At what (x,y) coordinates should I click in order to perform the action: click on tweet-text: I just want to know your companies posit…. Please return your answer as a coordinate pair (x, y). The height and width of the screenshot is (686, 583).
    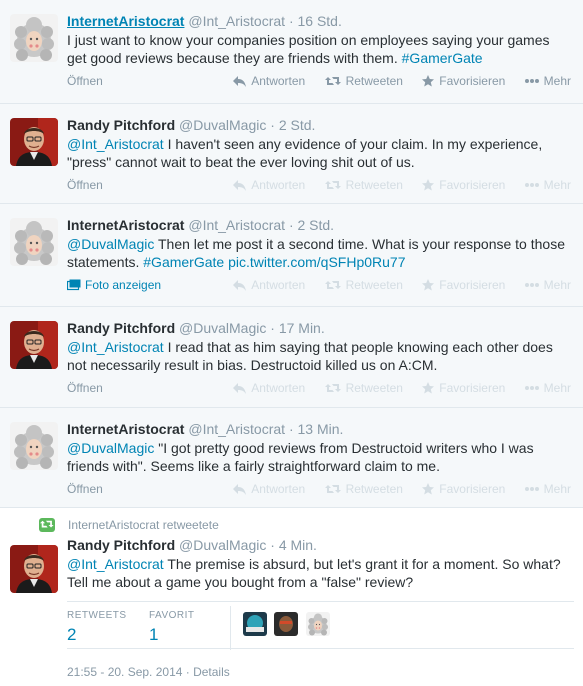
    Looking at the image, I should click on (317, 49).